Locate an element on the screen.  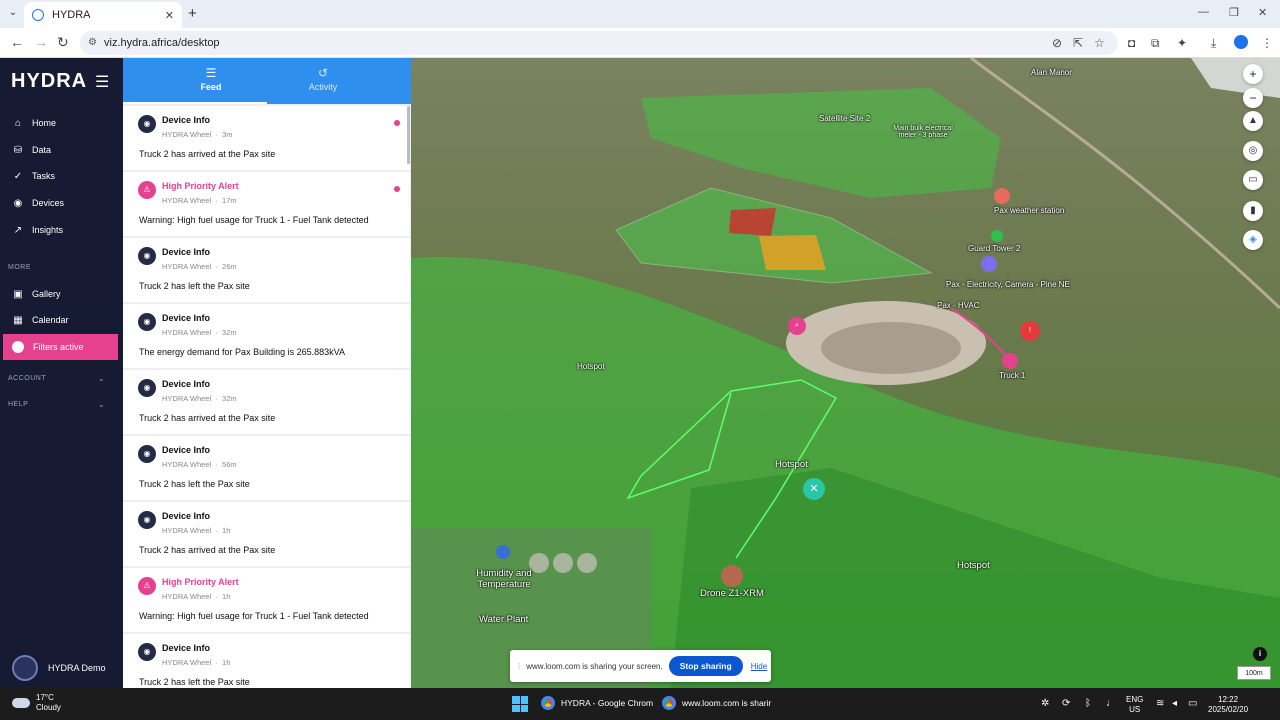
new-tab-icon: + is located at coordinates (192, 13).